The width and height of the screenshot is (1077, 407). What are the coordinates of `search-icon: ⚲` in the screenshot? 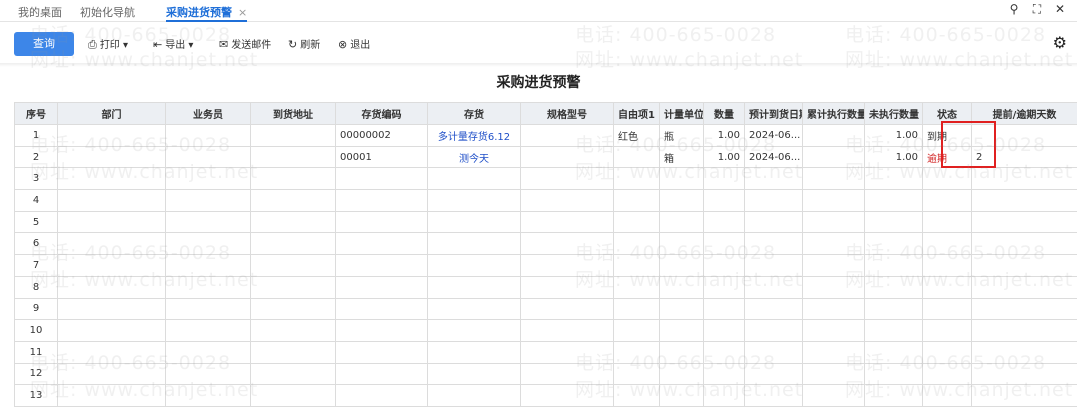 It's located at (1014, 9).